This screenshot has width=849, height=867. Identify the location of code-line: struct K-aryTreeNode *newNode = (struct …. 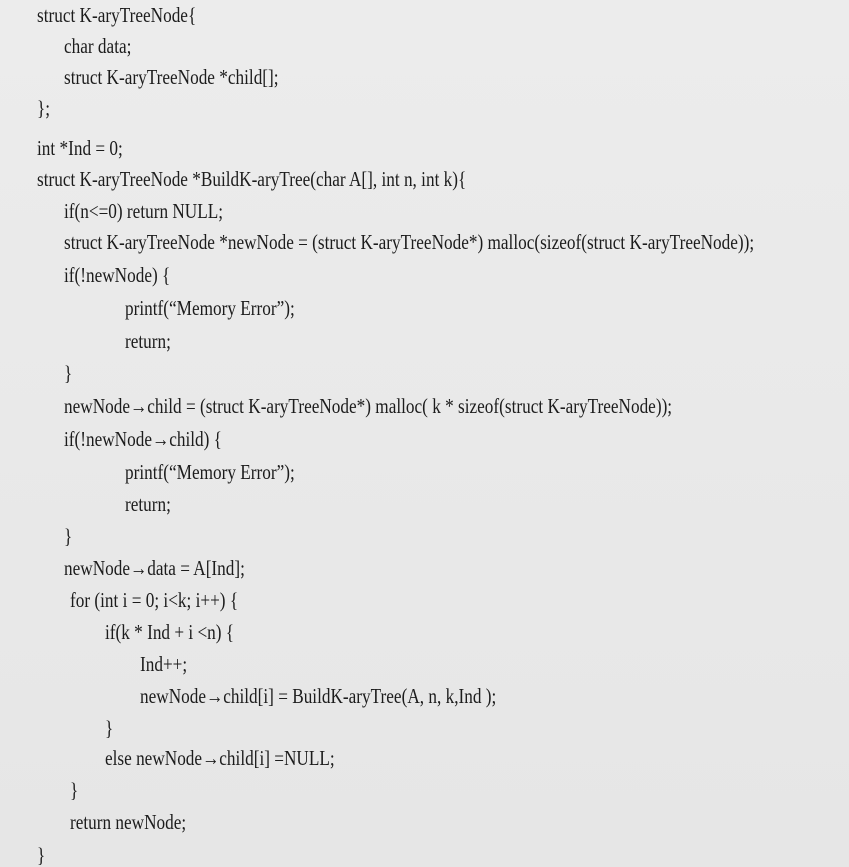
(409, 242).